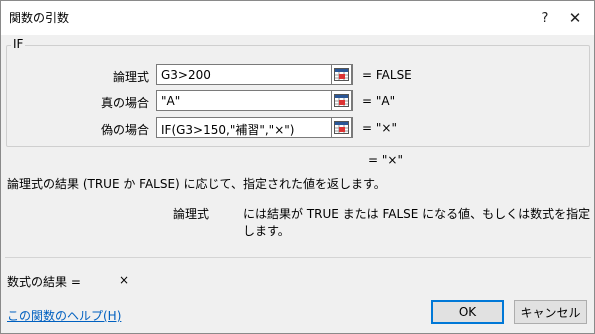  What do you see at coordinates (254, 74) in the screenshot?
I see `logical-test-input: G3>200` at bounding box center [254, 74].